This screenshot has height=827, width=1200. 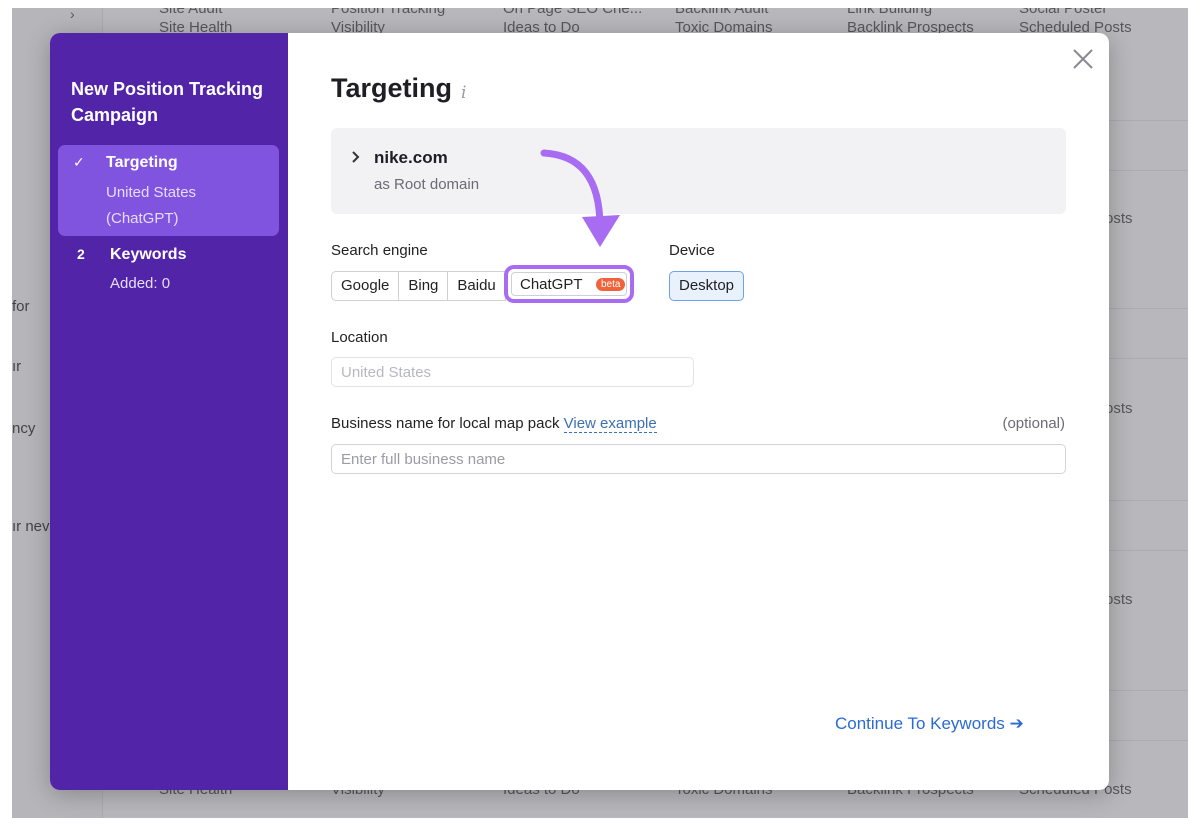 I want to click on location-label: Location, so click(x=359, y=337).